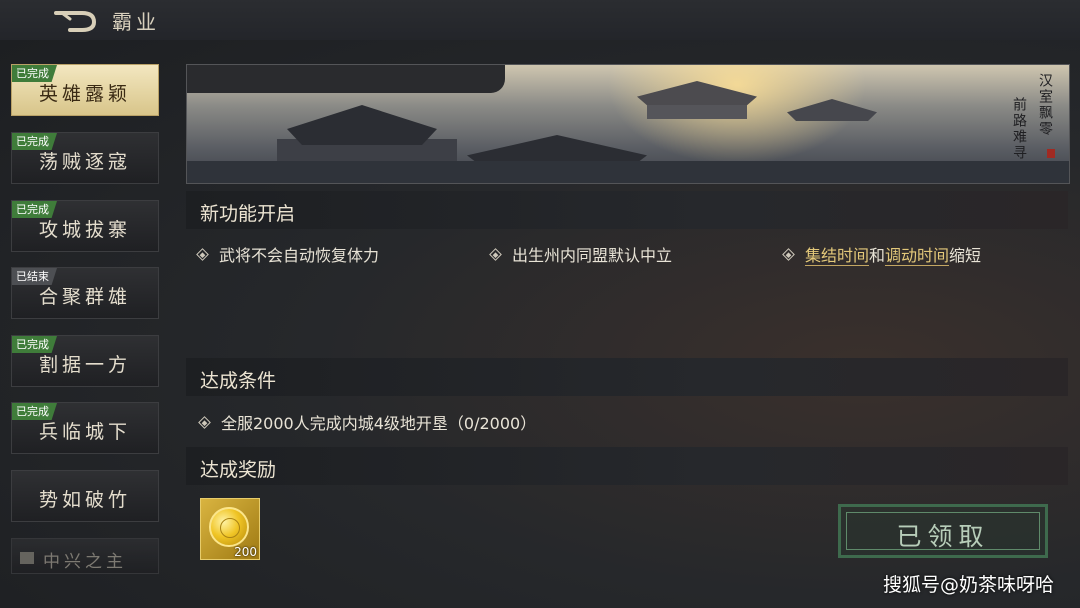  What do you see at coordinates (837, 256) in the screenshot?
I see `rally-time-link: 集结时间` at bounding box center [837, 256].